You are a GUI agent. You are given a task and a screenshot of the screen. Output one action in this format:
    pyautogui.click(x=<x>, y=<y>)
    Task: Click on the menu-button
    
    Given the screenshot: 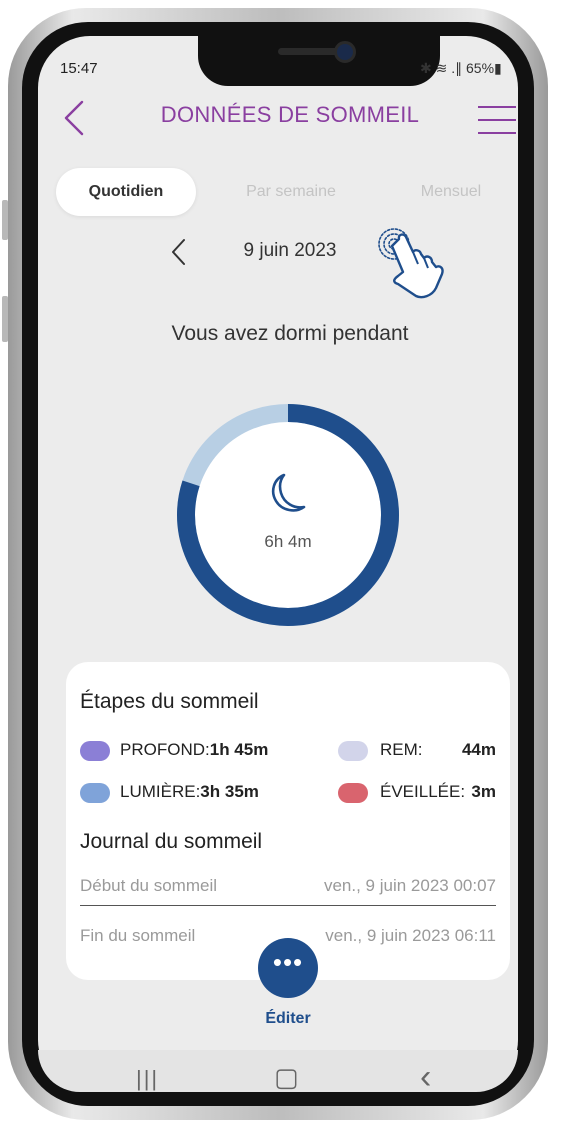 What is the action you would take?
    pyautogui.click(x=497, y=120)
    